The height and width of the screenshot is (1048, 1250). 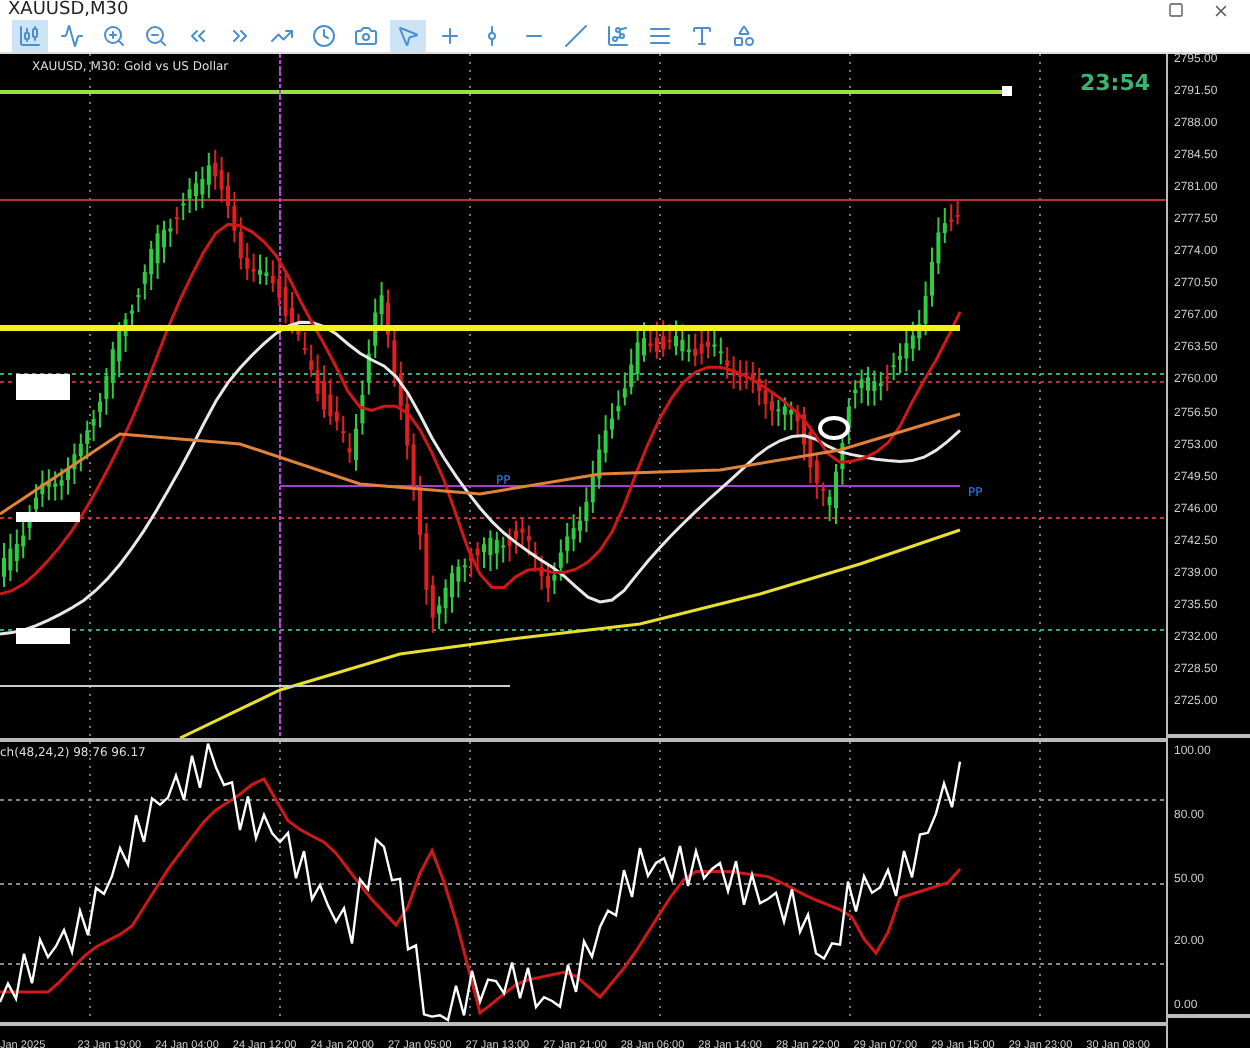 I want to click on text-icon, so click(x=702, y=36).